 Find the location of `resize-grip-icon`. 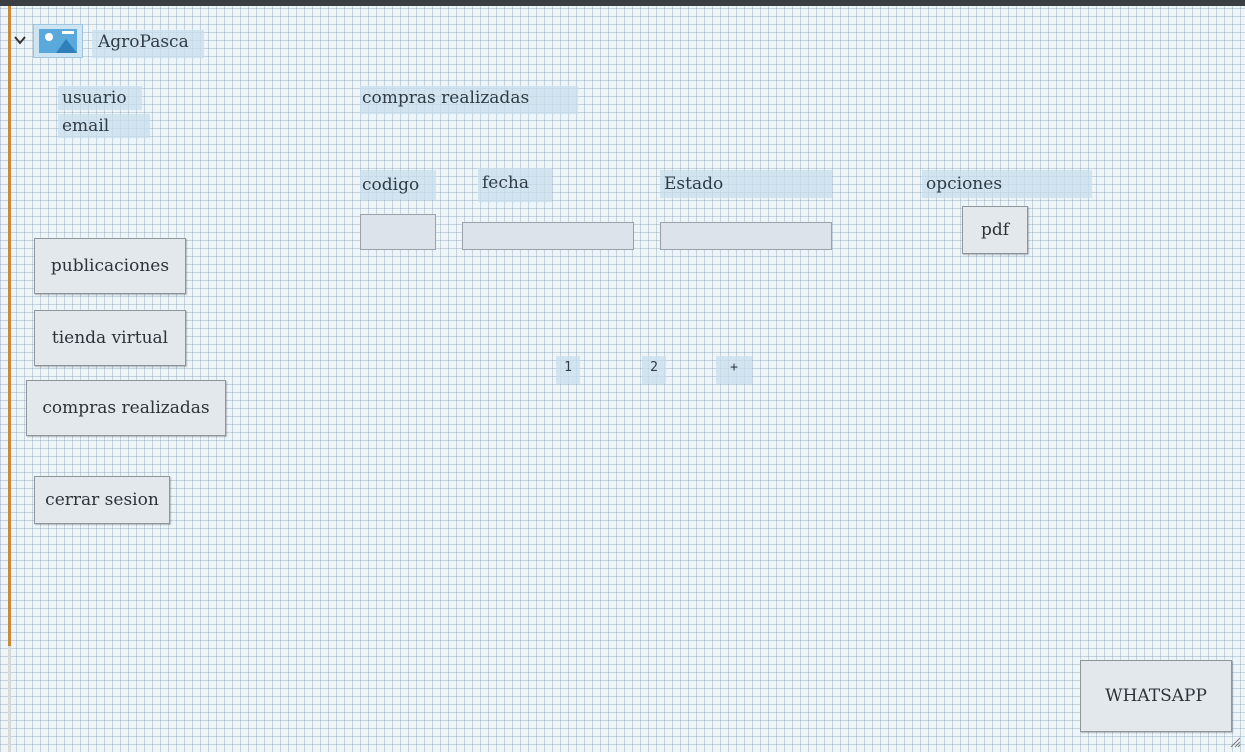

resize-grip-icon is located at coordinates (1234, 741).